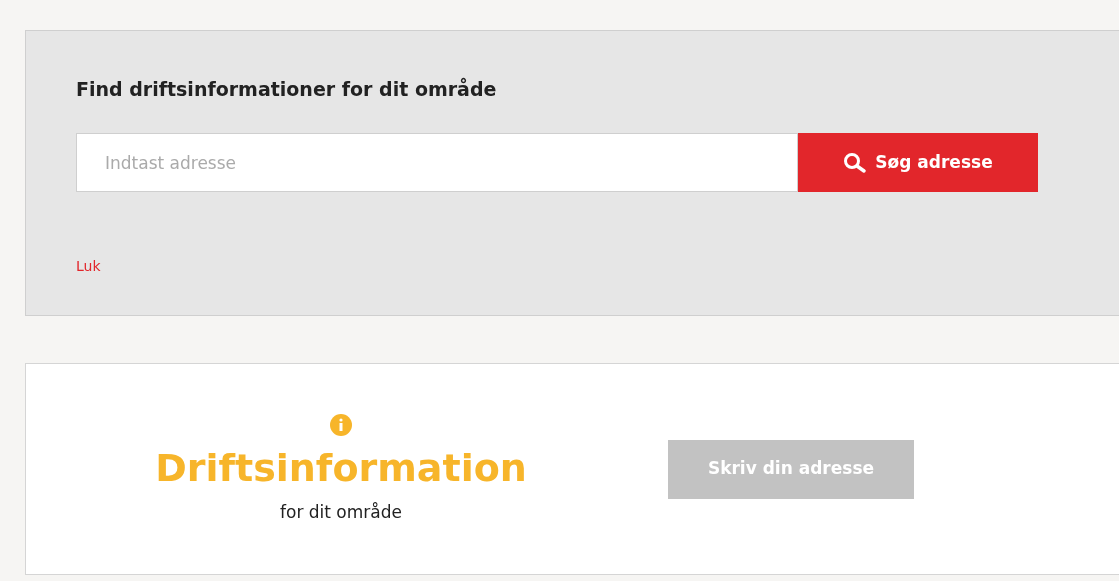 This screenshot has height=581, width=1119. Describe the element at coordinates (88, 266) in the screenshot. I see `close-link: Luk` at that location.